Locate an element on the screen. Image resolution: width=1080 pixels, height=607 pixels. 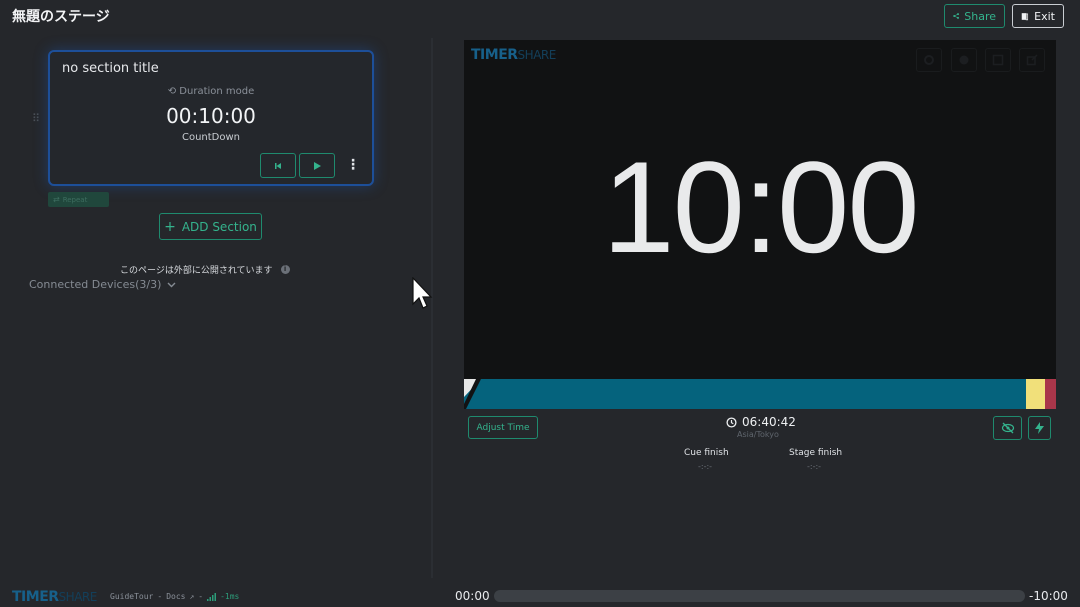
add-section-label: ADD Section is located at coordinates (219, 226).